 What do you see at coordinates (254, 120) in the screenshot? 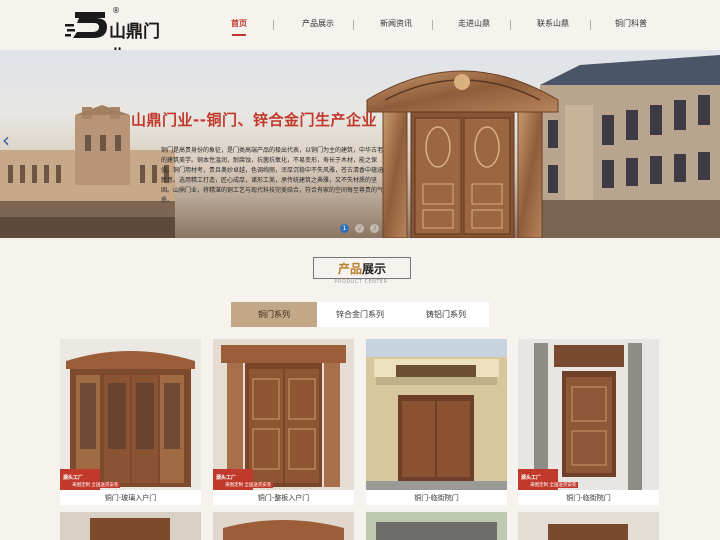
I see `banner-title: 山鼎门业--铜门、锌合金门生产企业` at bounding box center [254, 120].